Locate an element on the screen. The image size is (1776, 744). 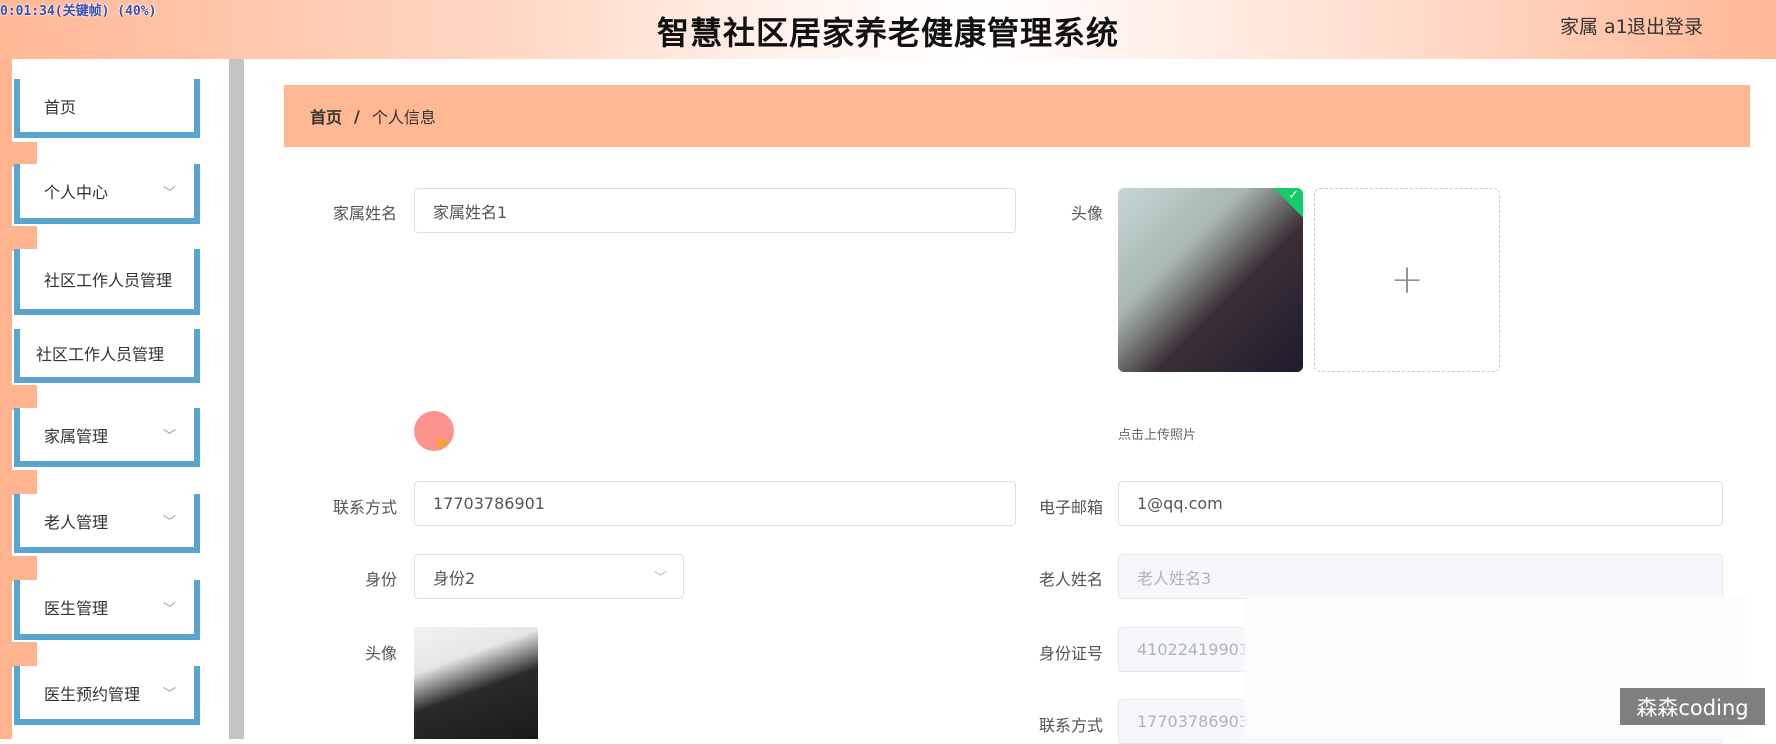
sidebar-item-doctor-management: 医生管理 ﹀ is located at coordinates (107, 610).